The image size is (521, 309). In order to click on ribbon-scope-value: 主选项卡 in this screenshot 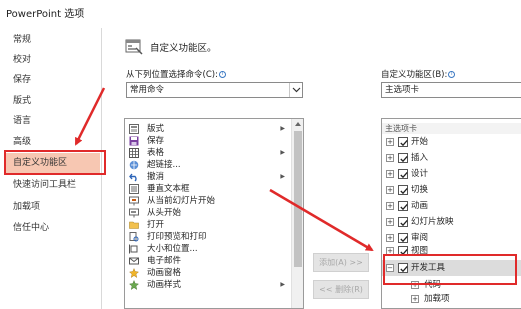, I will do `click(402, 90)`.